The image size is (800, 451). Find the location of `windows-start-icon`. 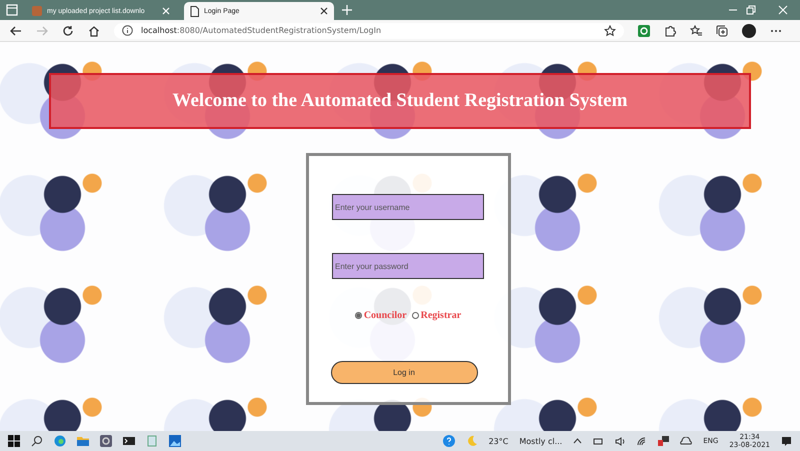

windows-start-icon is located at coordinates (14, 441).